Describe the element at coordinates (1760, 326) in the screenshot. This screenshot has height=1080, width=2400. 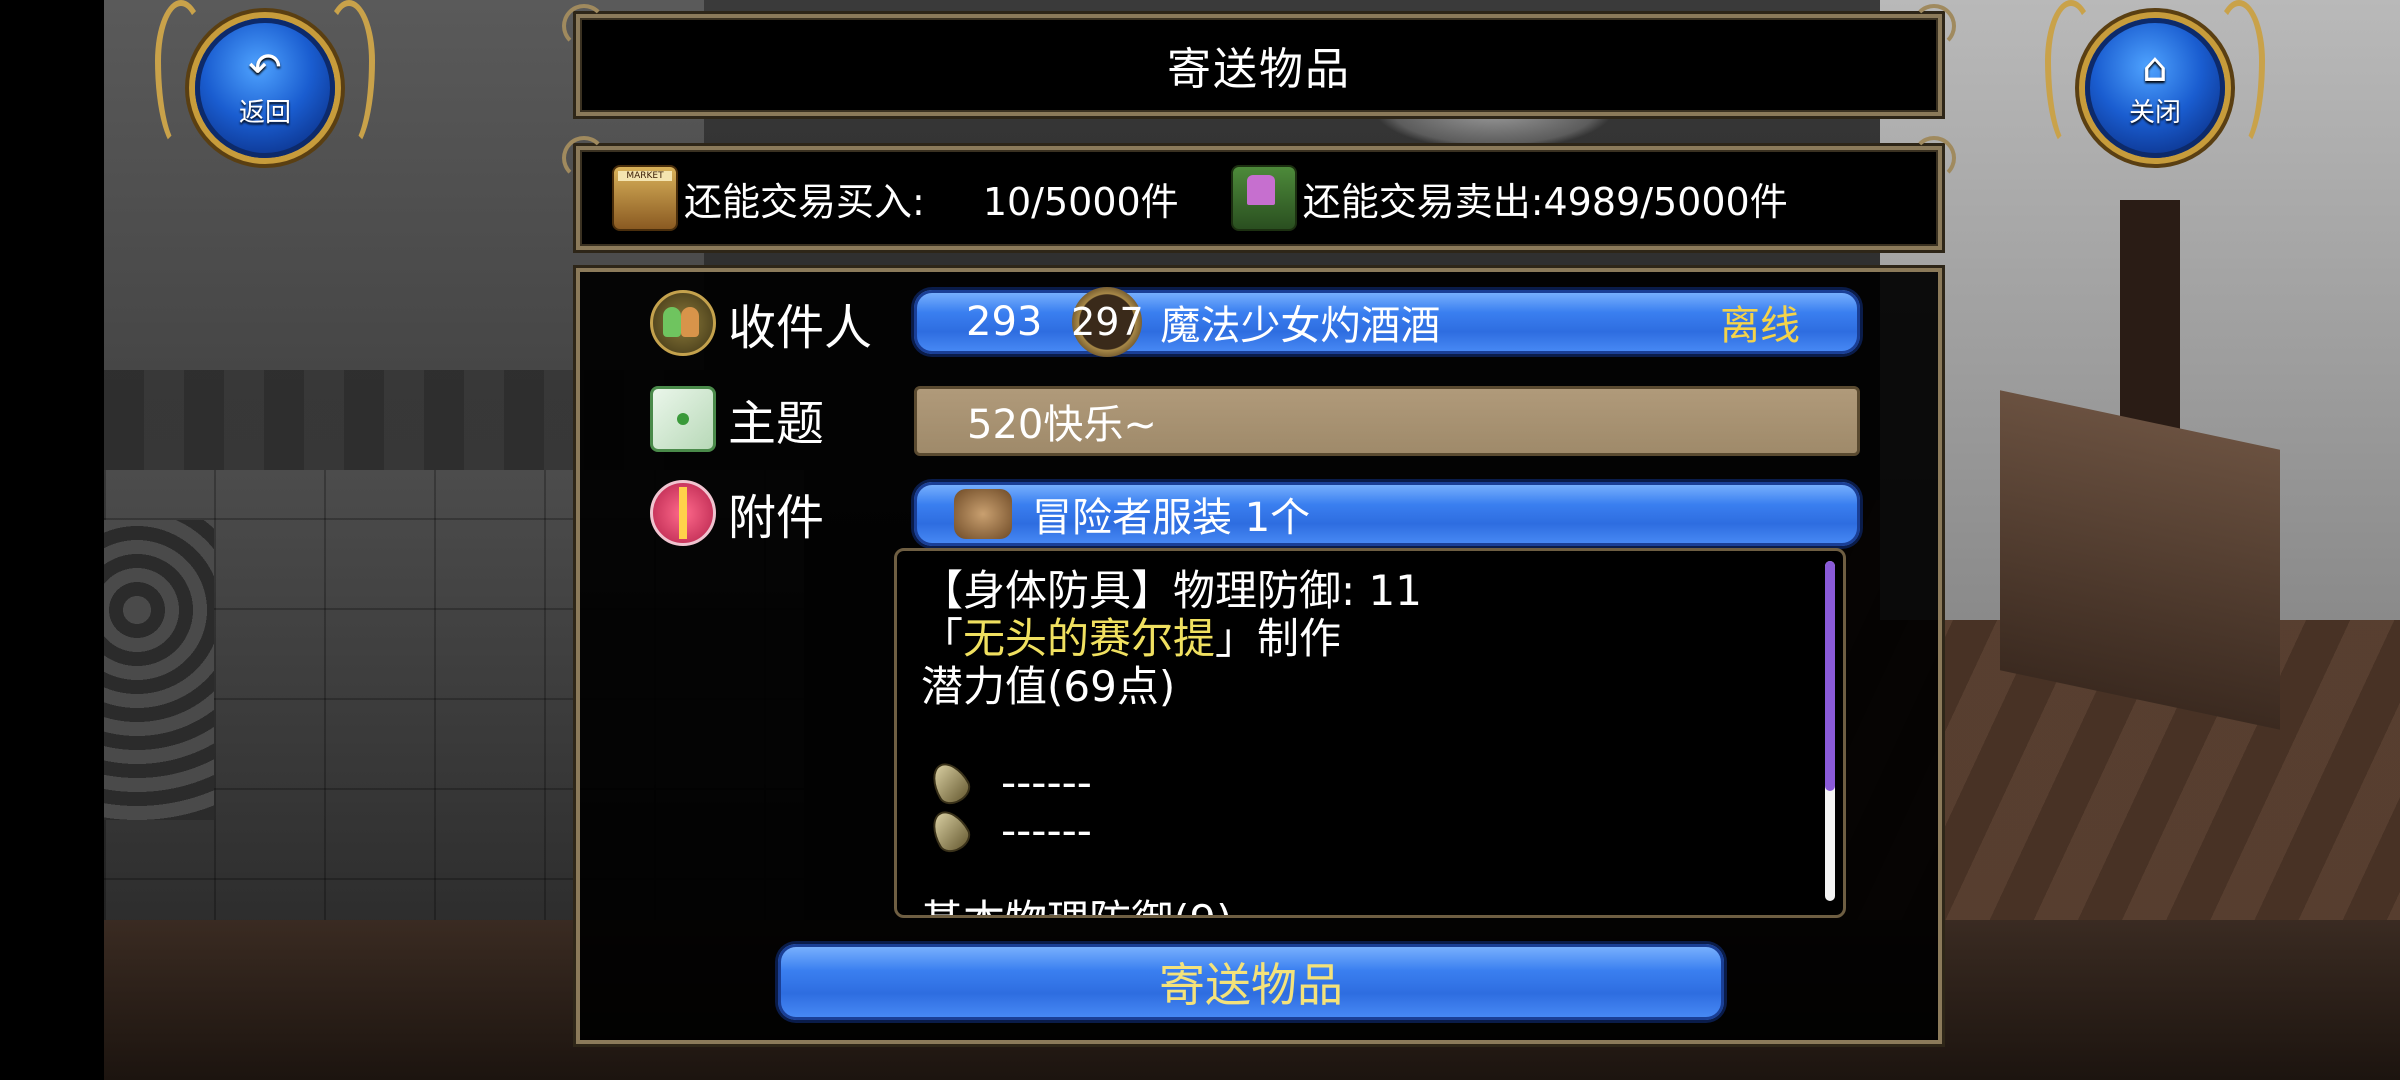
I see `recipient-status: 离线` at that location.